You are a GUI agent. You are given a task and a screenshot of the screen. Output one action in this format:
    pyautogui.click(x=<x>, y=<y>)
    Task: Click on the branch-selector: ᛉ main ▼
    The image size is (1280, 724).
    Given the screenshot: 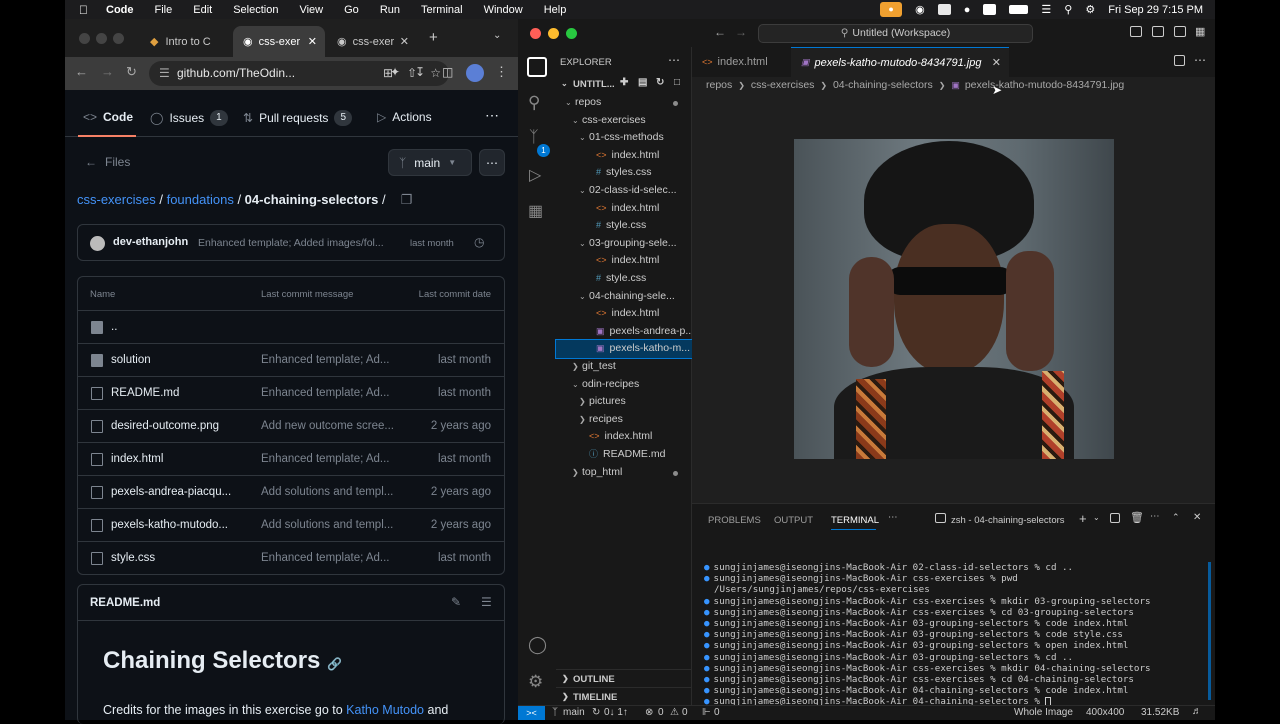 What is the action you would take?
    pyautogui.click(x=430, y=162)
    